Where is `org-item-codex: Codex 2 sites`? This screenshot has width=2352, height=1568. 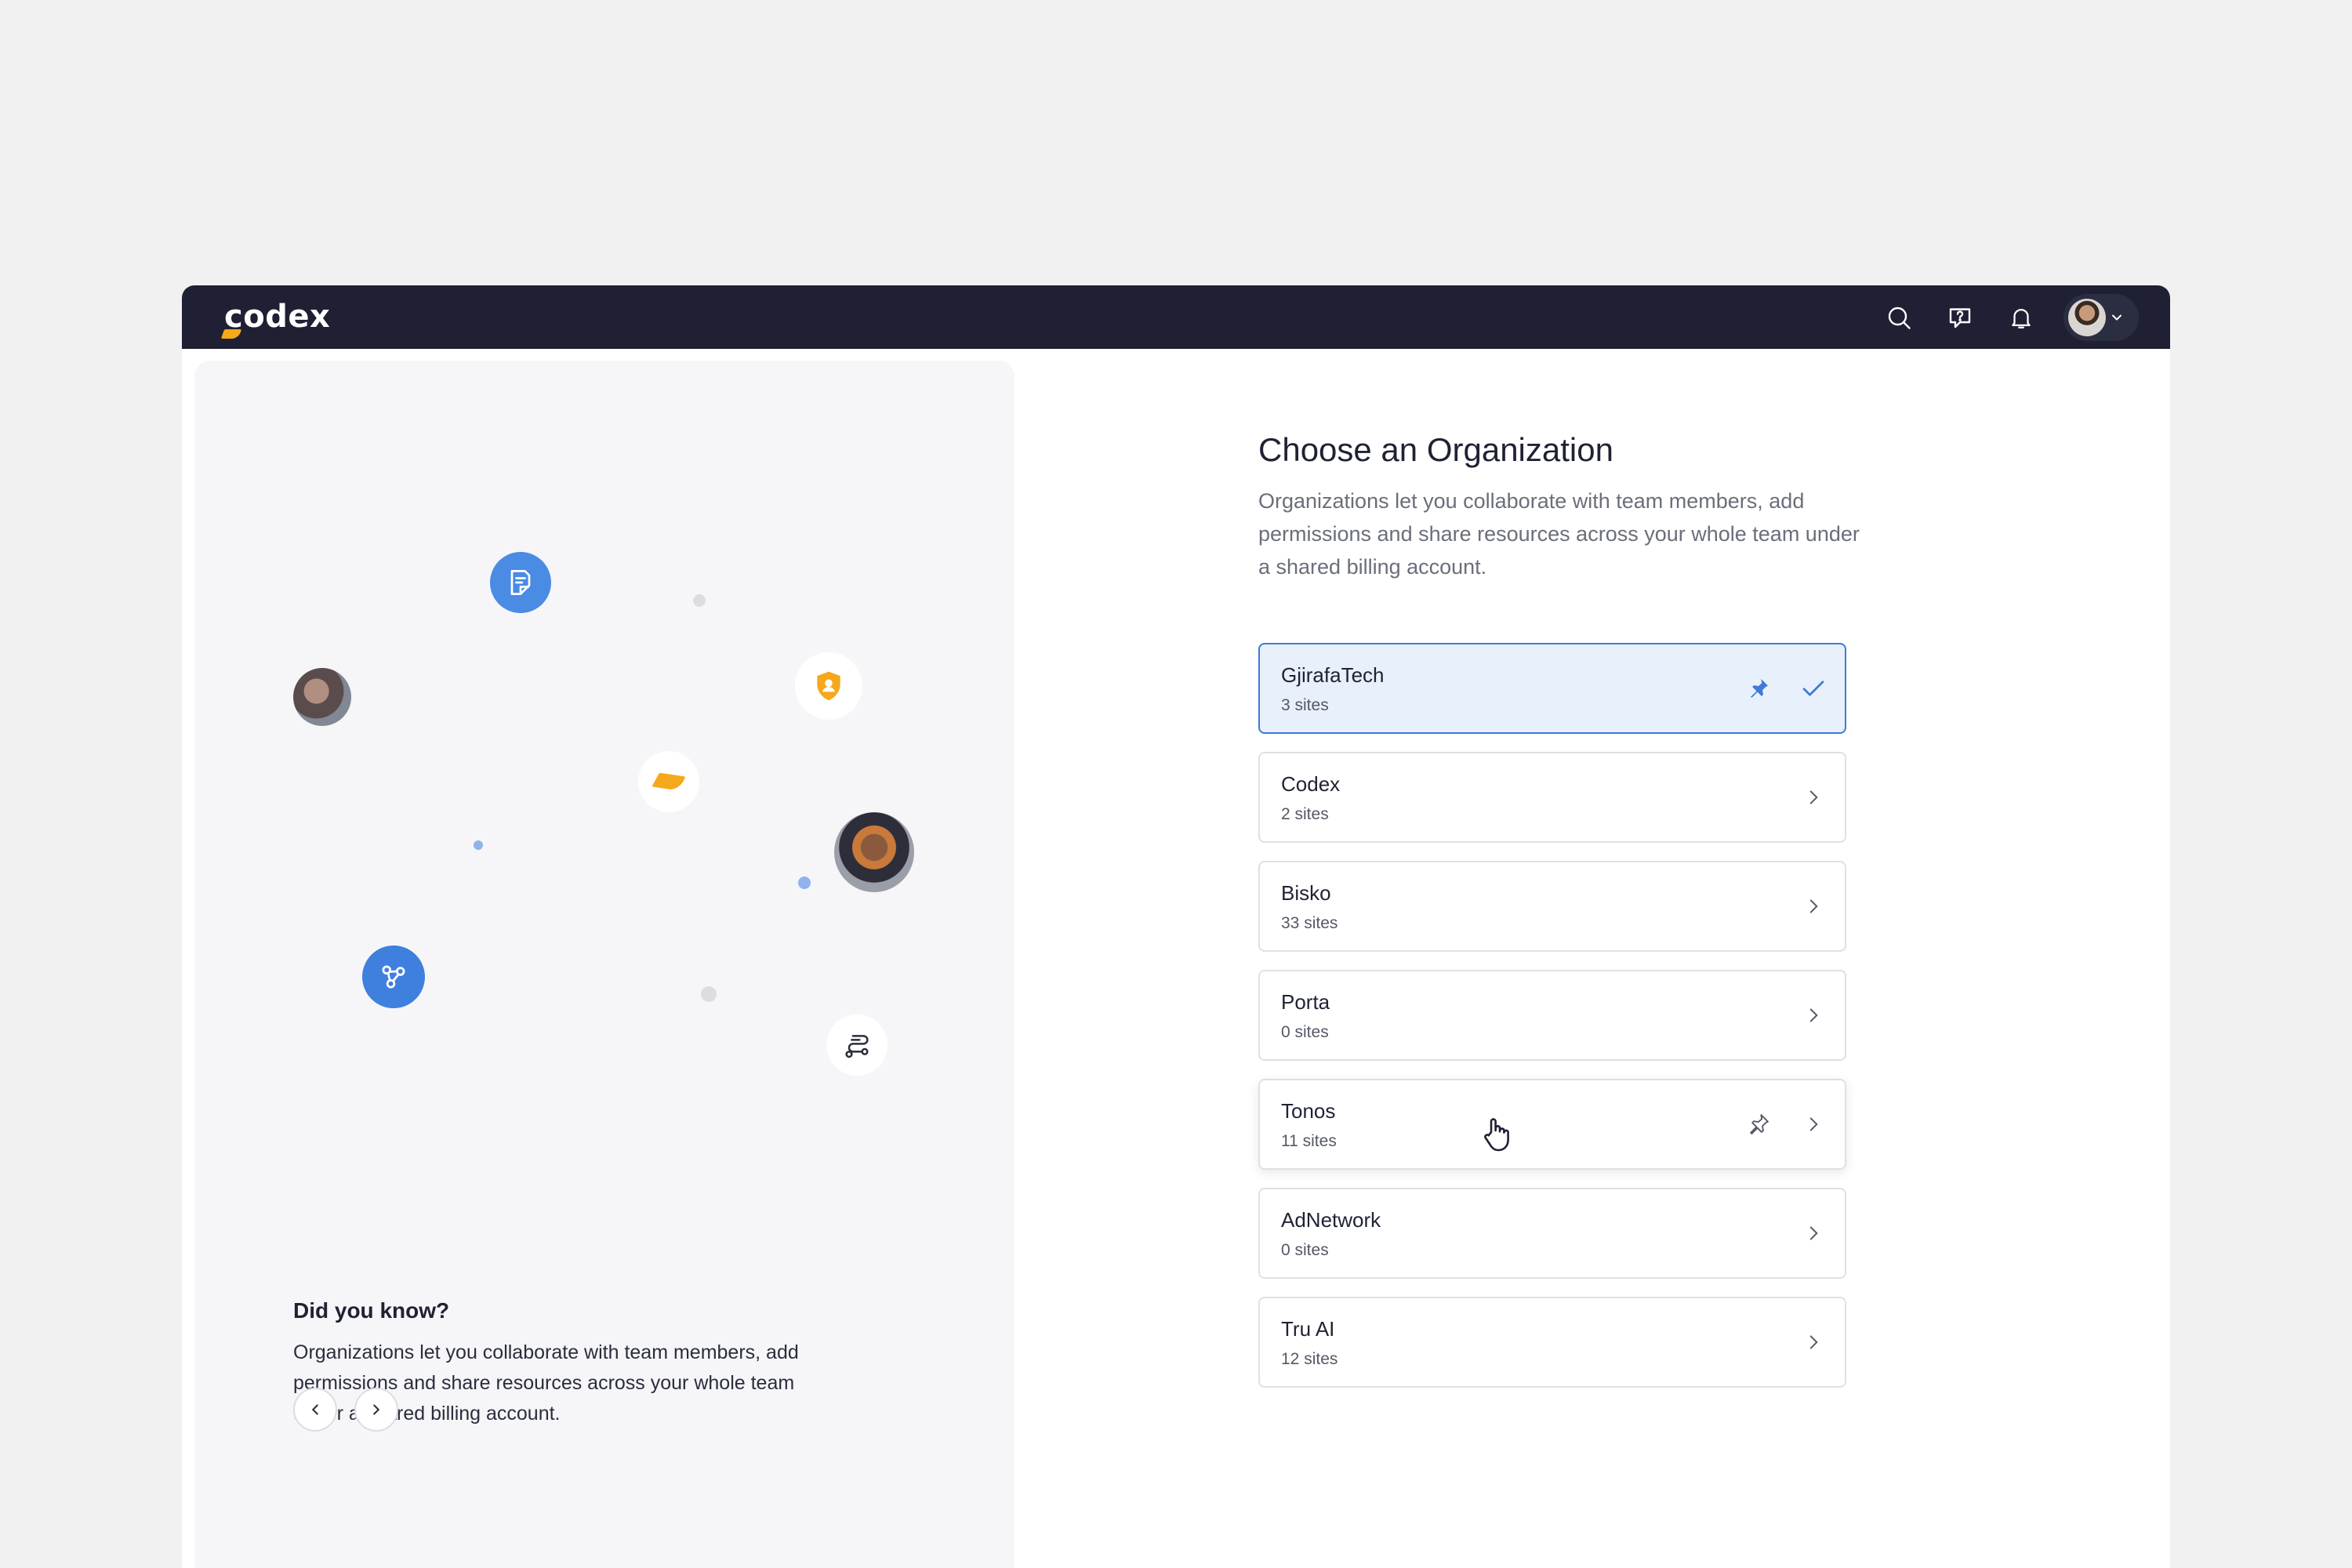 org-item-codex: Codex 2 sites is located at coordinates (1552, 797).